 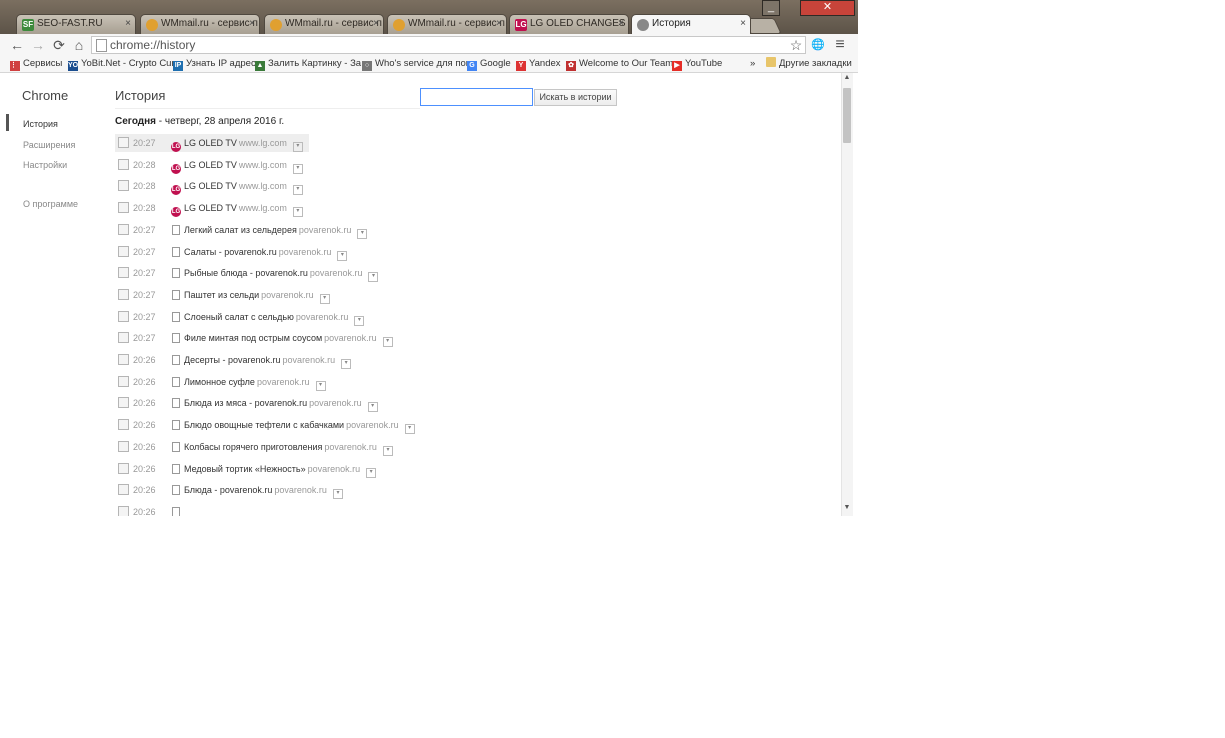 I want to click on tab-5: LG LG OLED CHANGES E ×, so click(x=569, y=24).